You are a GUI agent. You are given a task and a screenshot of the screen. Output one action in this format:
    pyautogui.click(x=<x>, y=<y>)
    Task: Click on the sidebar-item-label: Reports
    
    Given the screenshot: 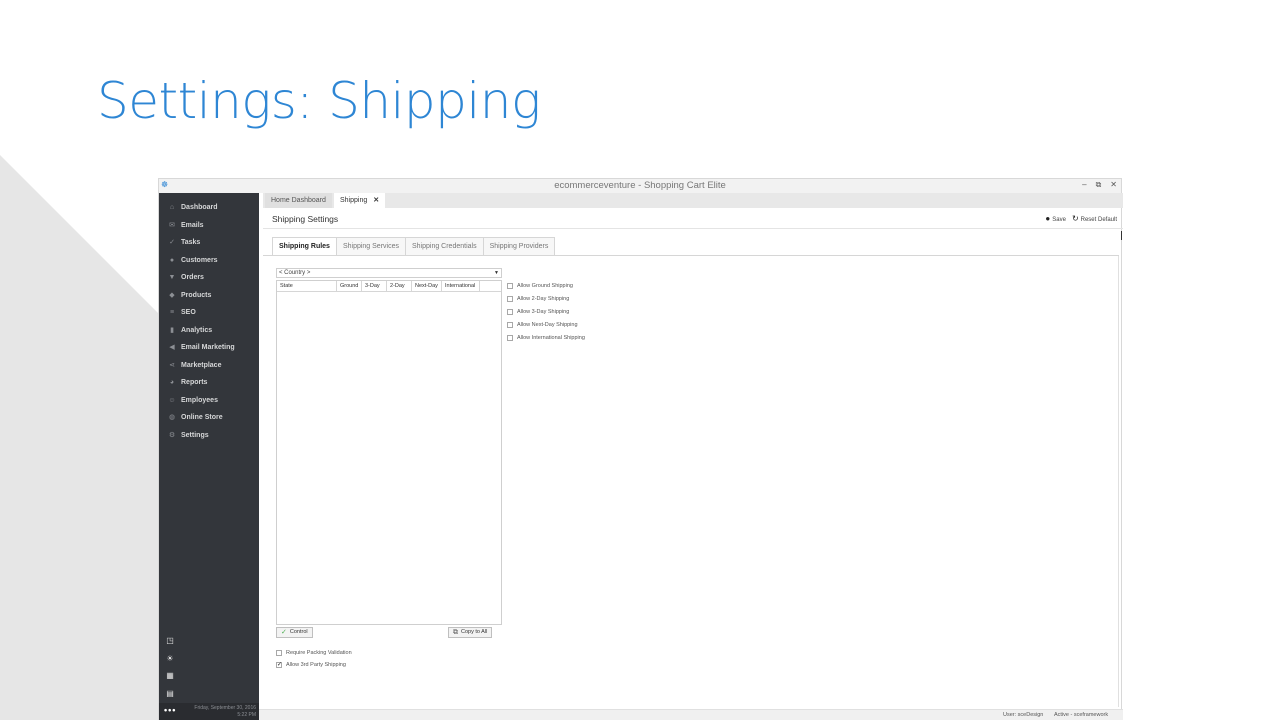 What is the action you would take?
    pyautogui.click(x=194, y=382)
    